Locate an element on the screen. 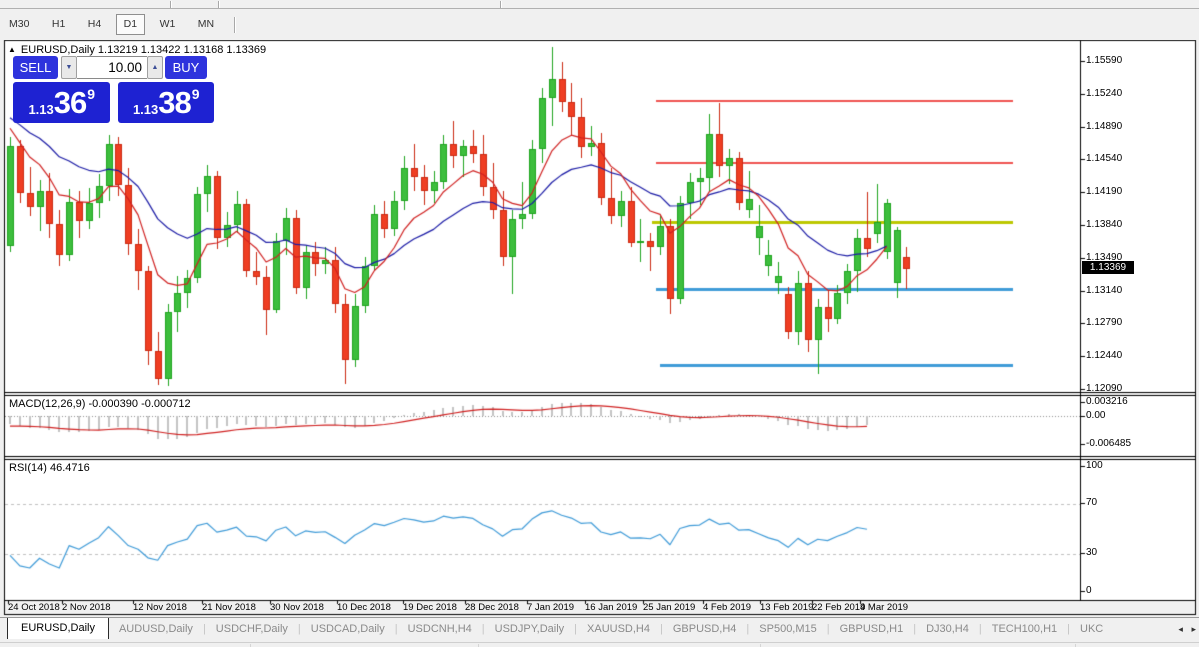  timeframe-button-m30: M30 is located at coordinates (19, 24).